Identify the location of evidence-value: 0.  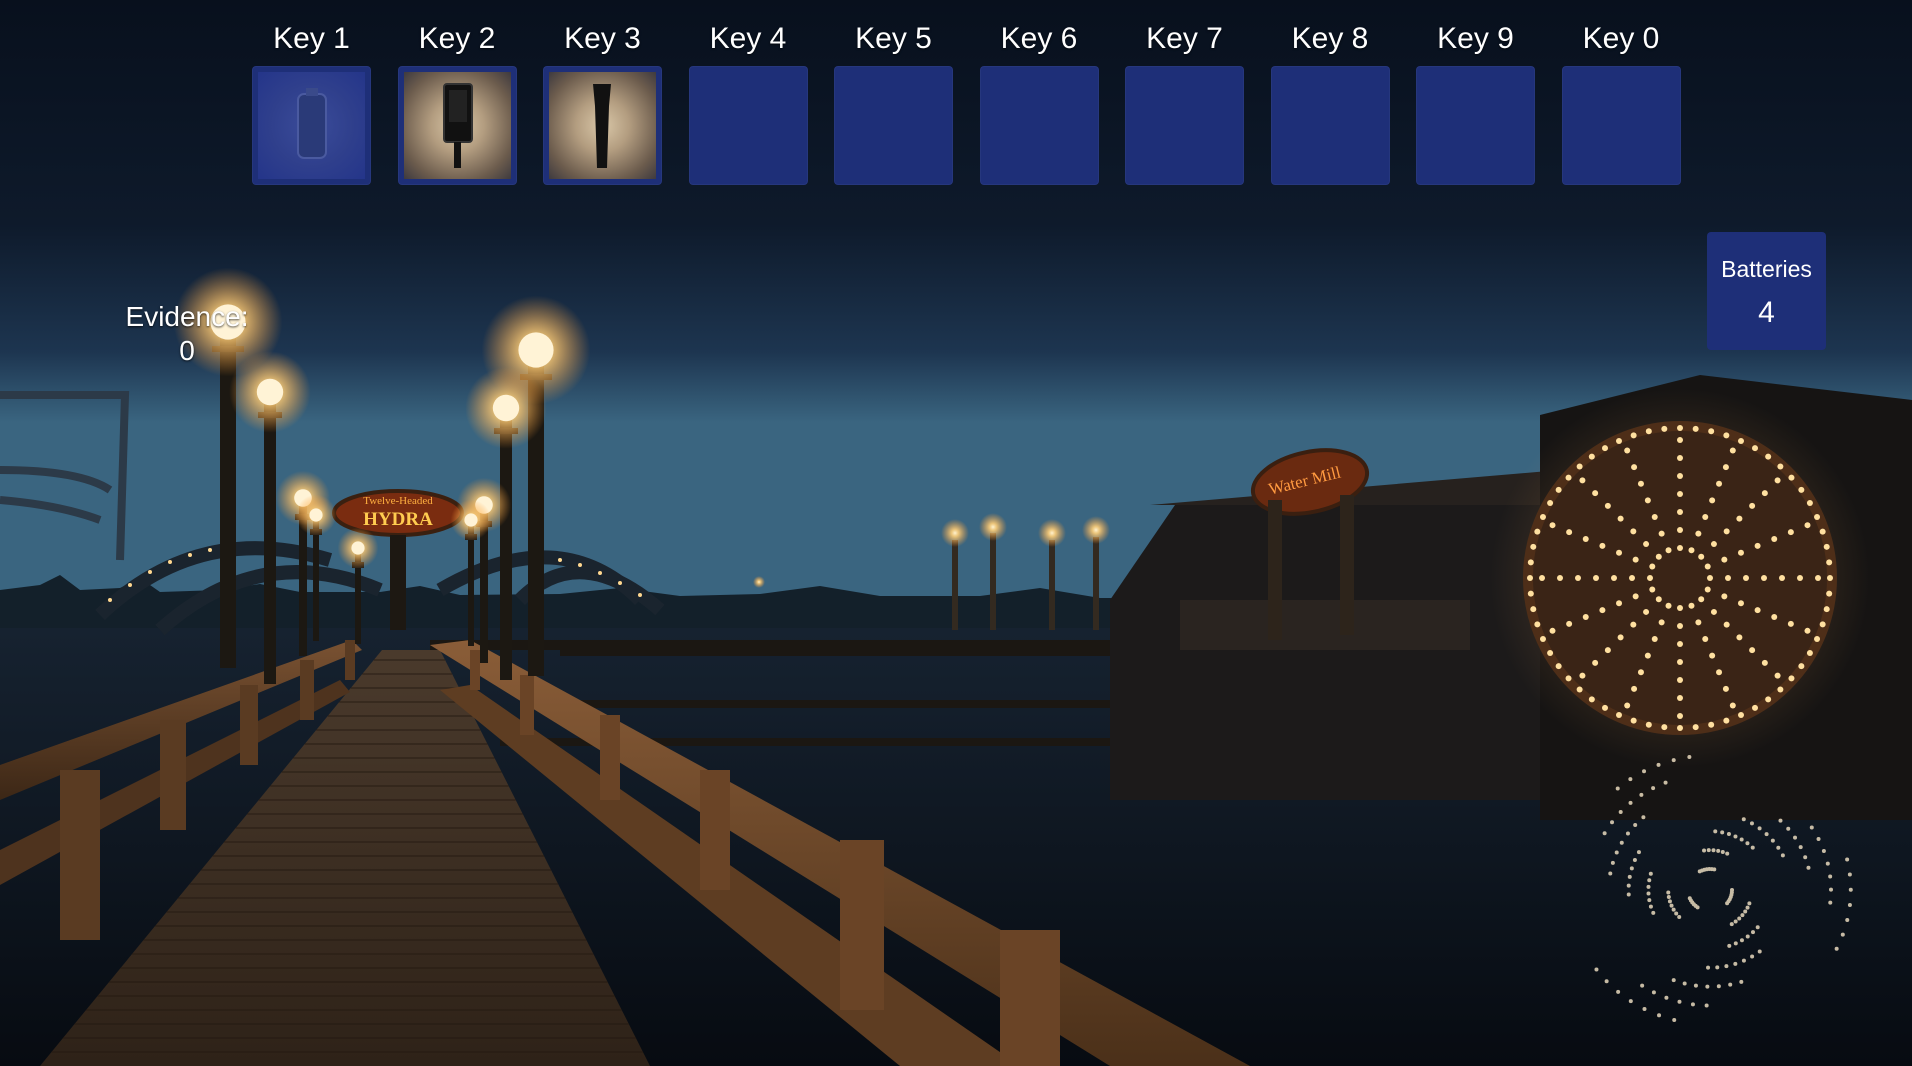
(187, 350).